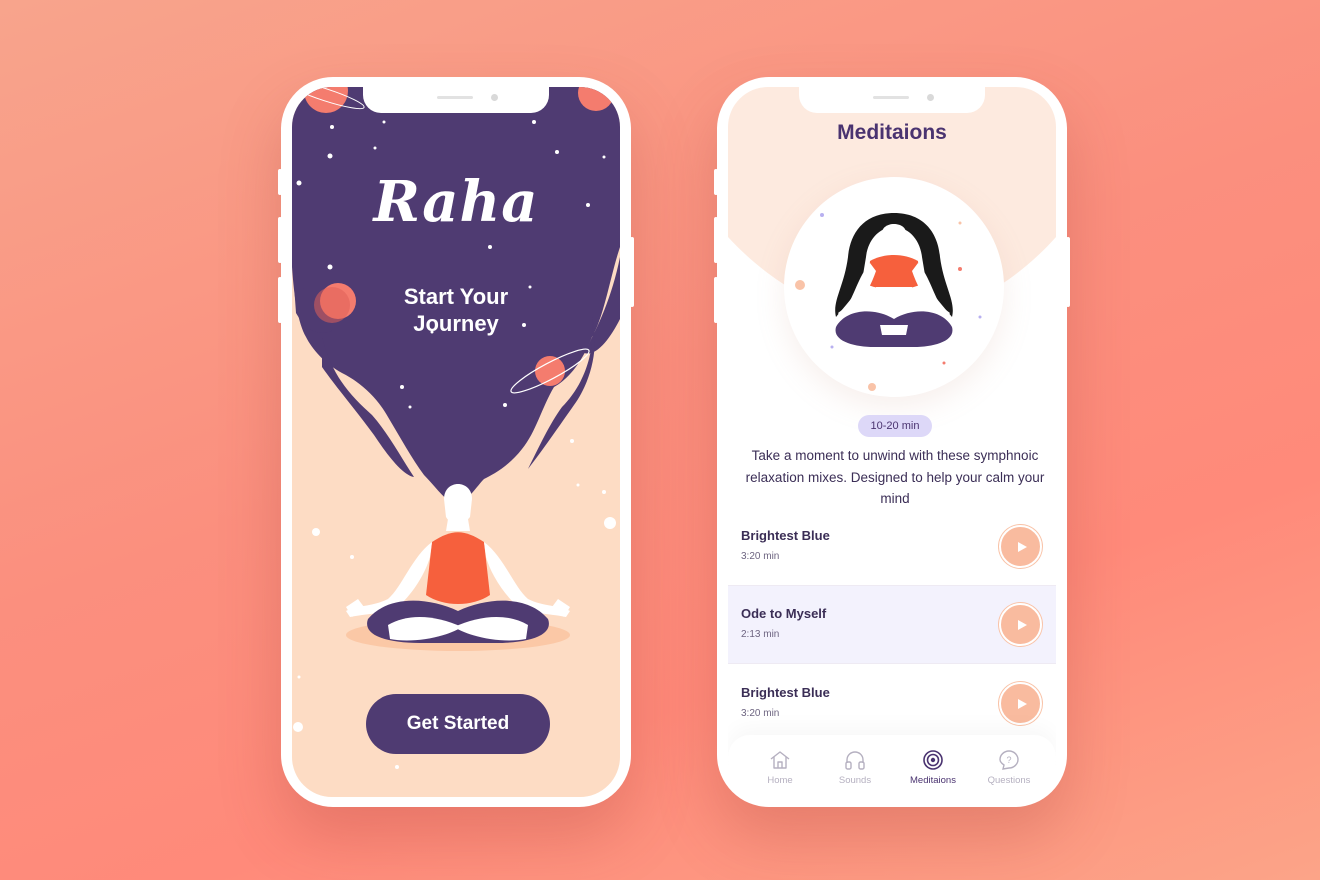 The image size is (1320, 880). I want to click on target-icon, so click(933, 760).